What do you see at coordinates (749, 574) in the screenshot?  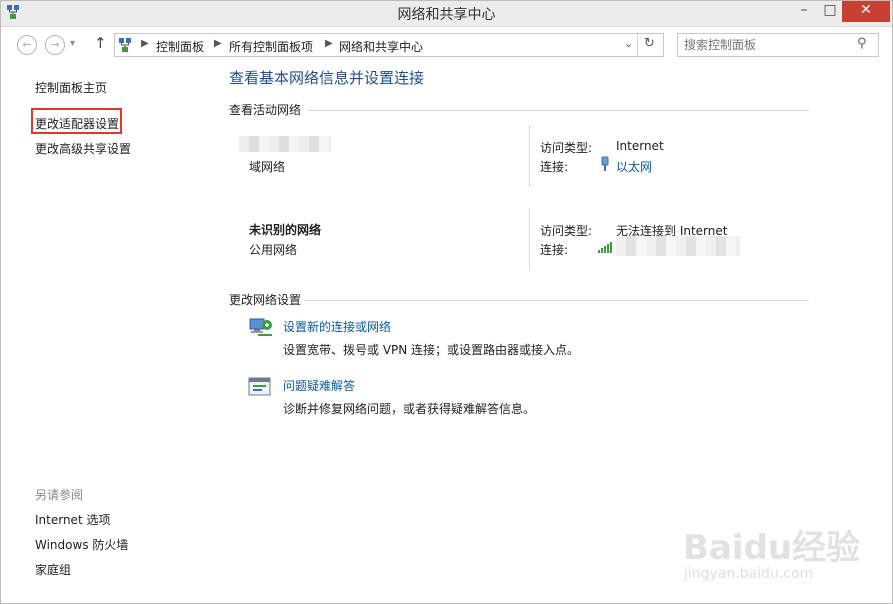 I see `watermark-url: jingyan.baidu.com` at bounding box center [749, 574].